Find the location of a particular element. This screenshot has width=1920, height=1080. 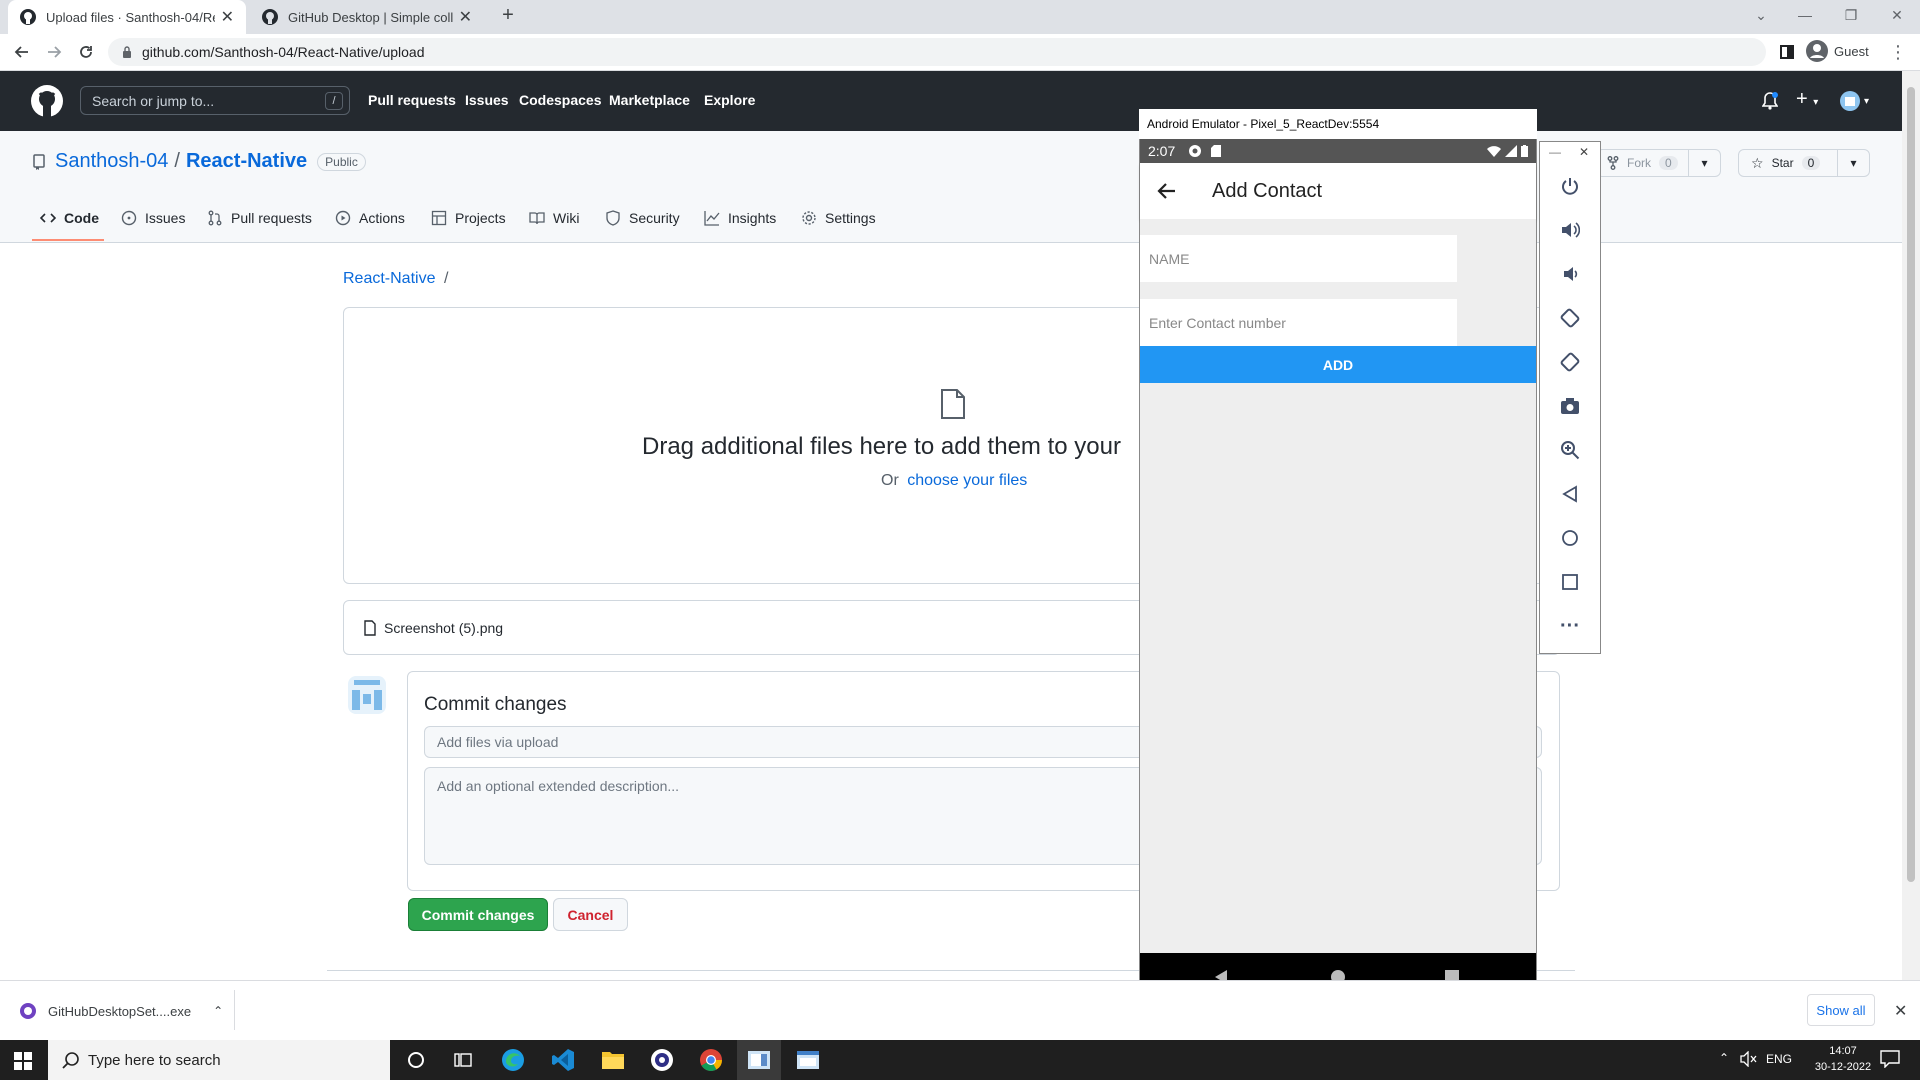

status-time: 2:07 is located at coordinates (1162, 151).